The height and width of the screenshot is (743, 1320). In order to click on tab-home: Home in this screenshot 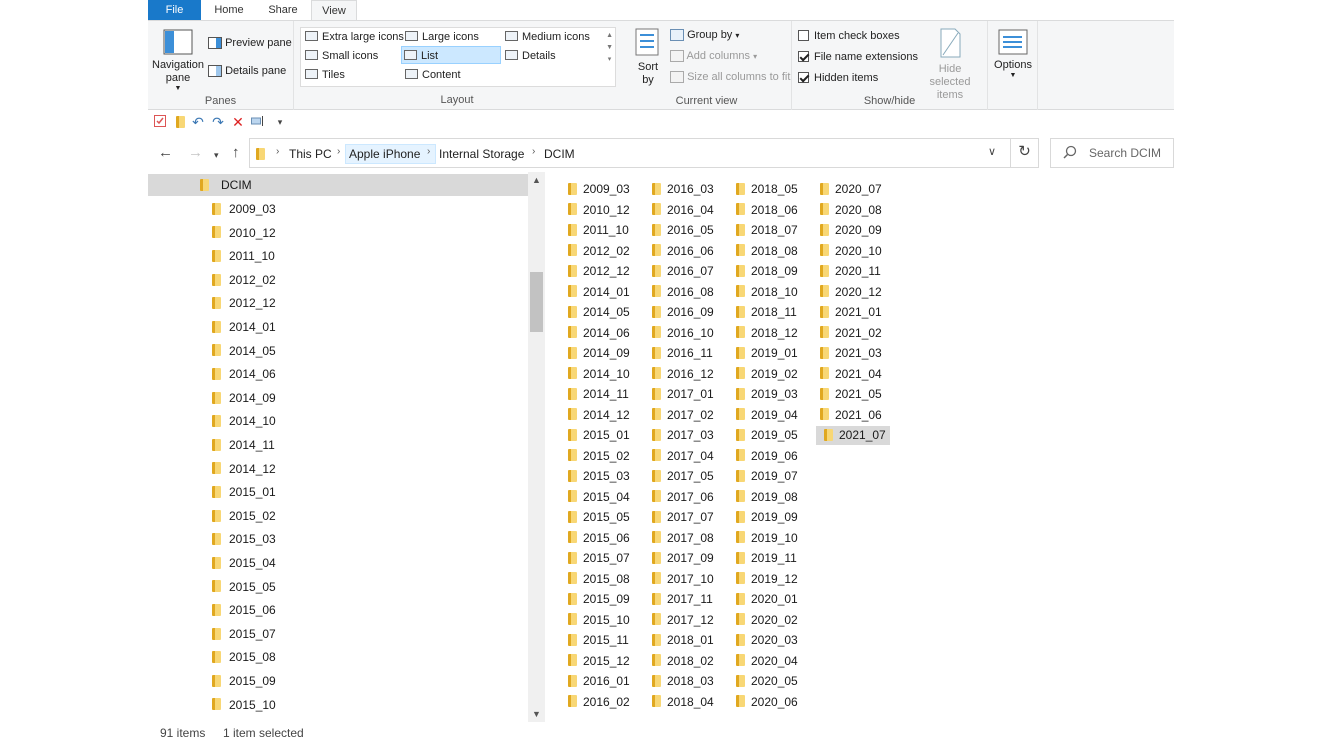, I will do `click(229, 10)`.